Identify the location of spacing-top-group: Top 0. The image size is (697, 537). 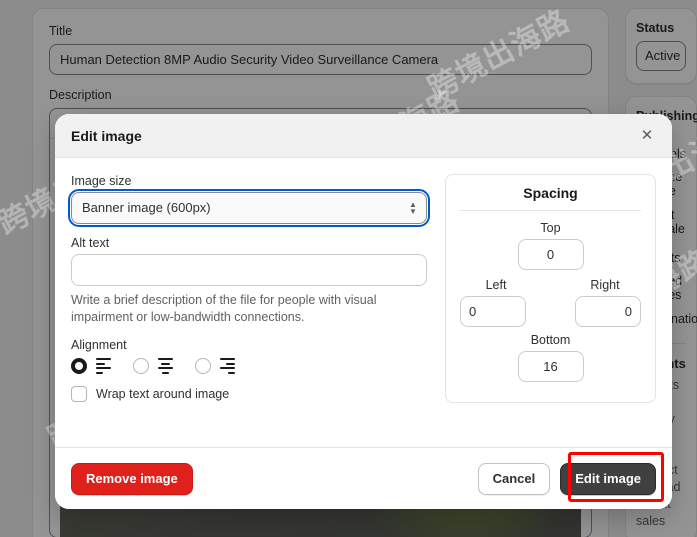
(550, 245).